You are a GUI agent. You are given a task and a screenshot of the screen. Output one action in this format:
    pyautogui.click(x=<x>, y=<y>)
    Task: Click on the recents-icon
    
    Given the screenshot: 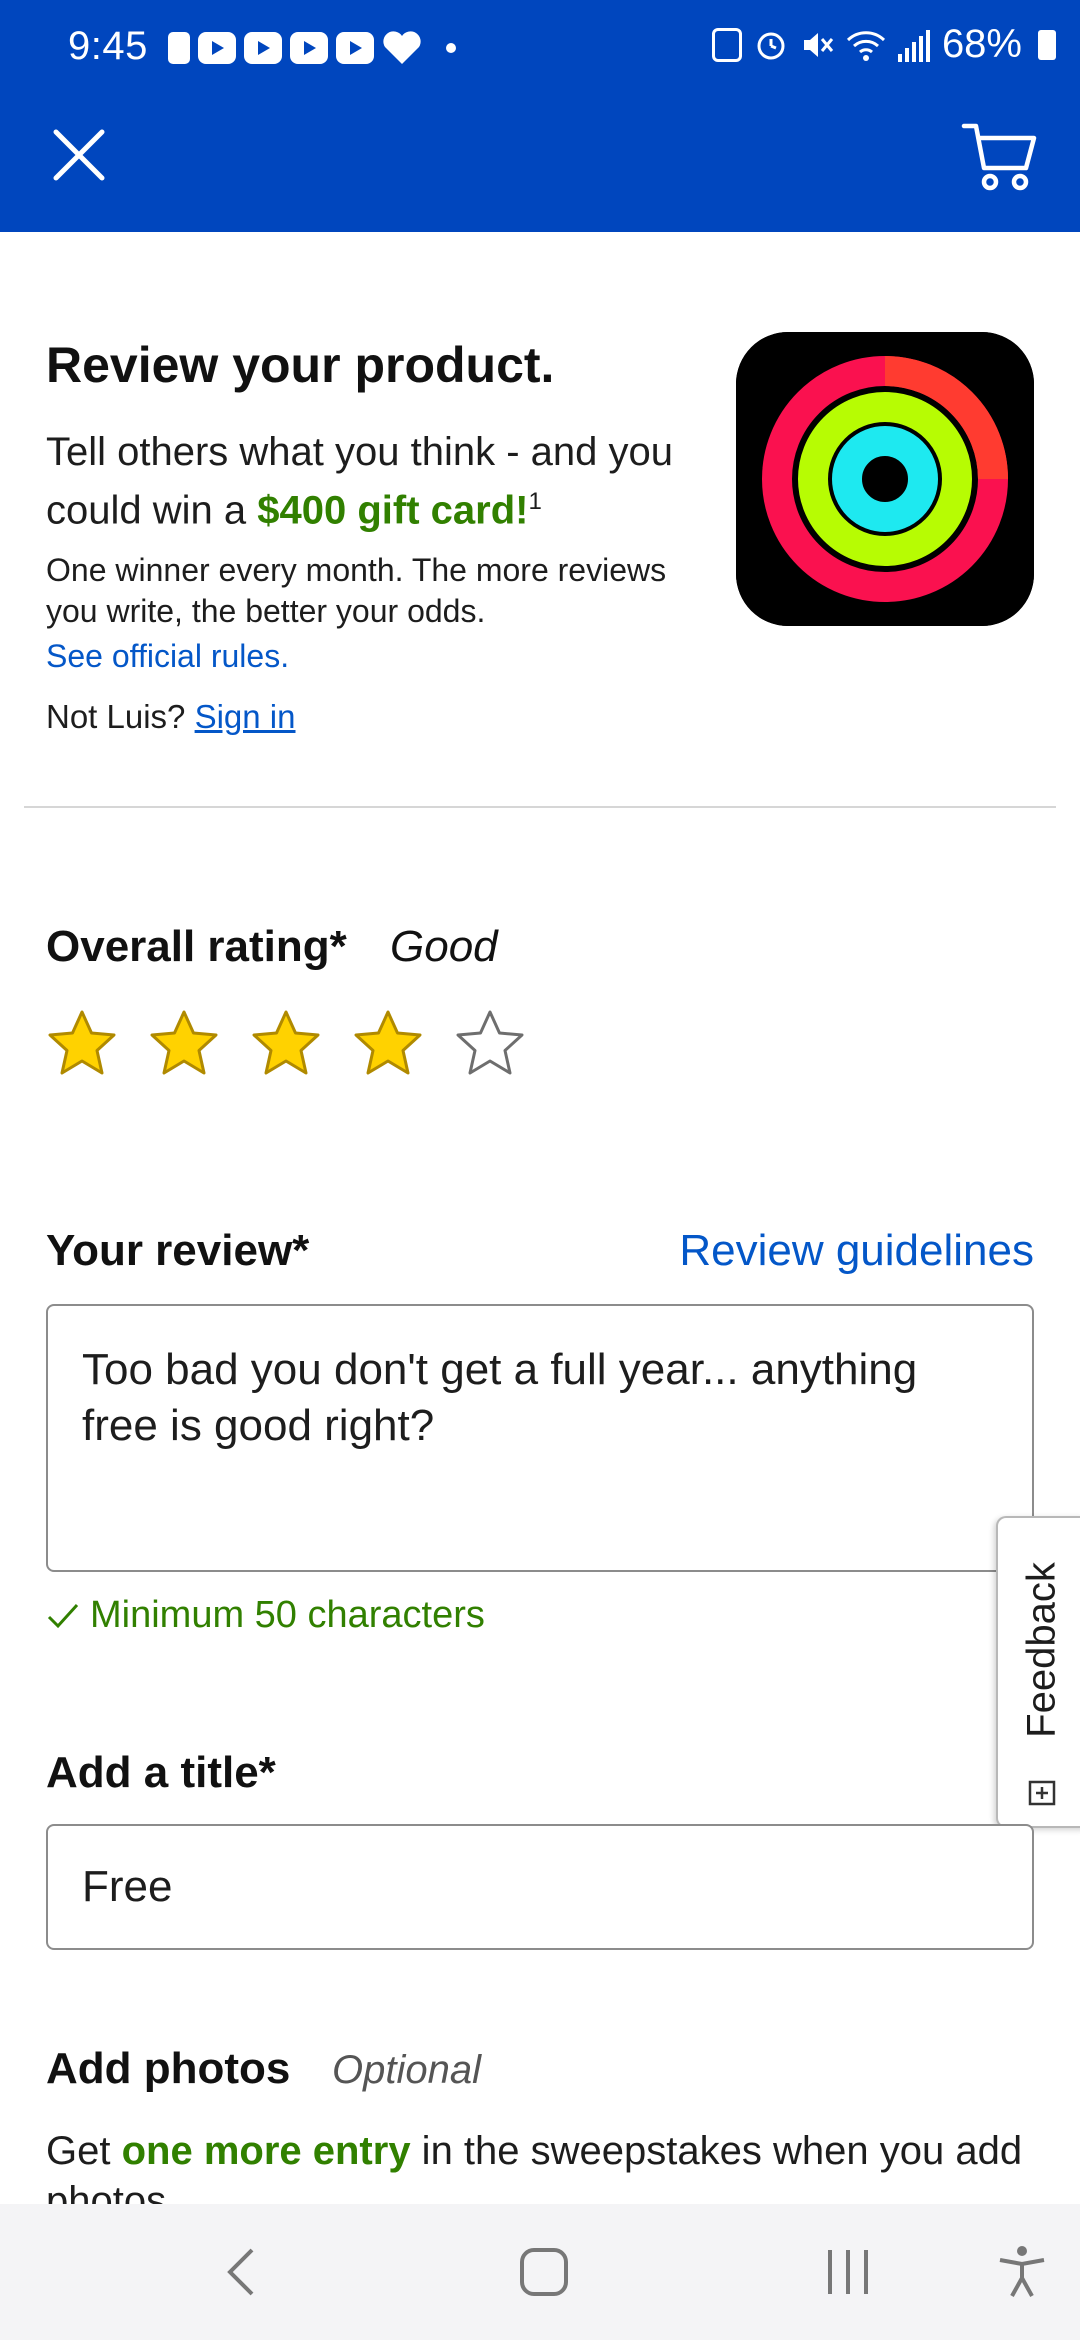 What is the action you would take?
    pyautogui.click(x=848, y=2272)
    